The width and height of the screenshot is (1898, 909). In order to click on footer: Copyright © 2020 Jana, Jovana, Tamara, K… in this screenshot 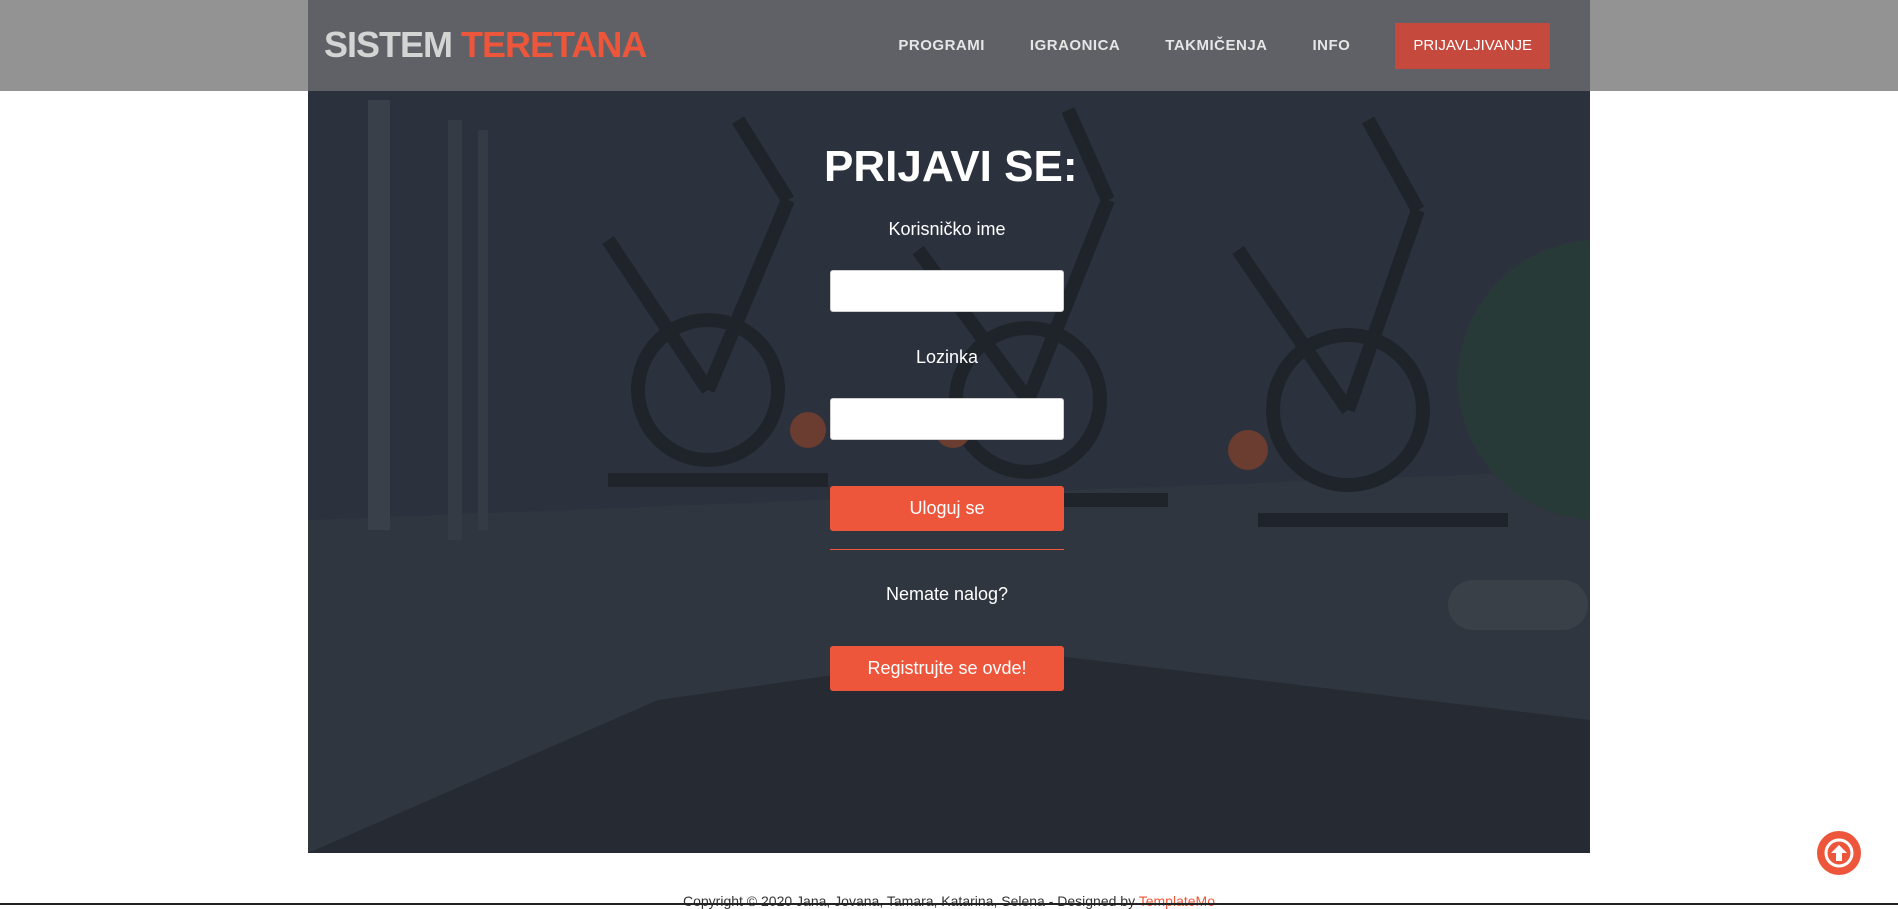, I will do `click(949, 901)`.